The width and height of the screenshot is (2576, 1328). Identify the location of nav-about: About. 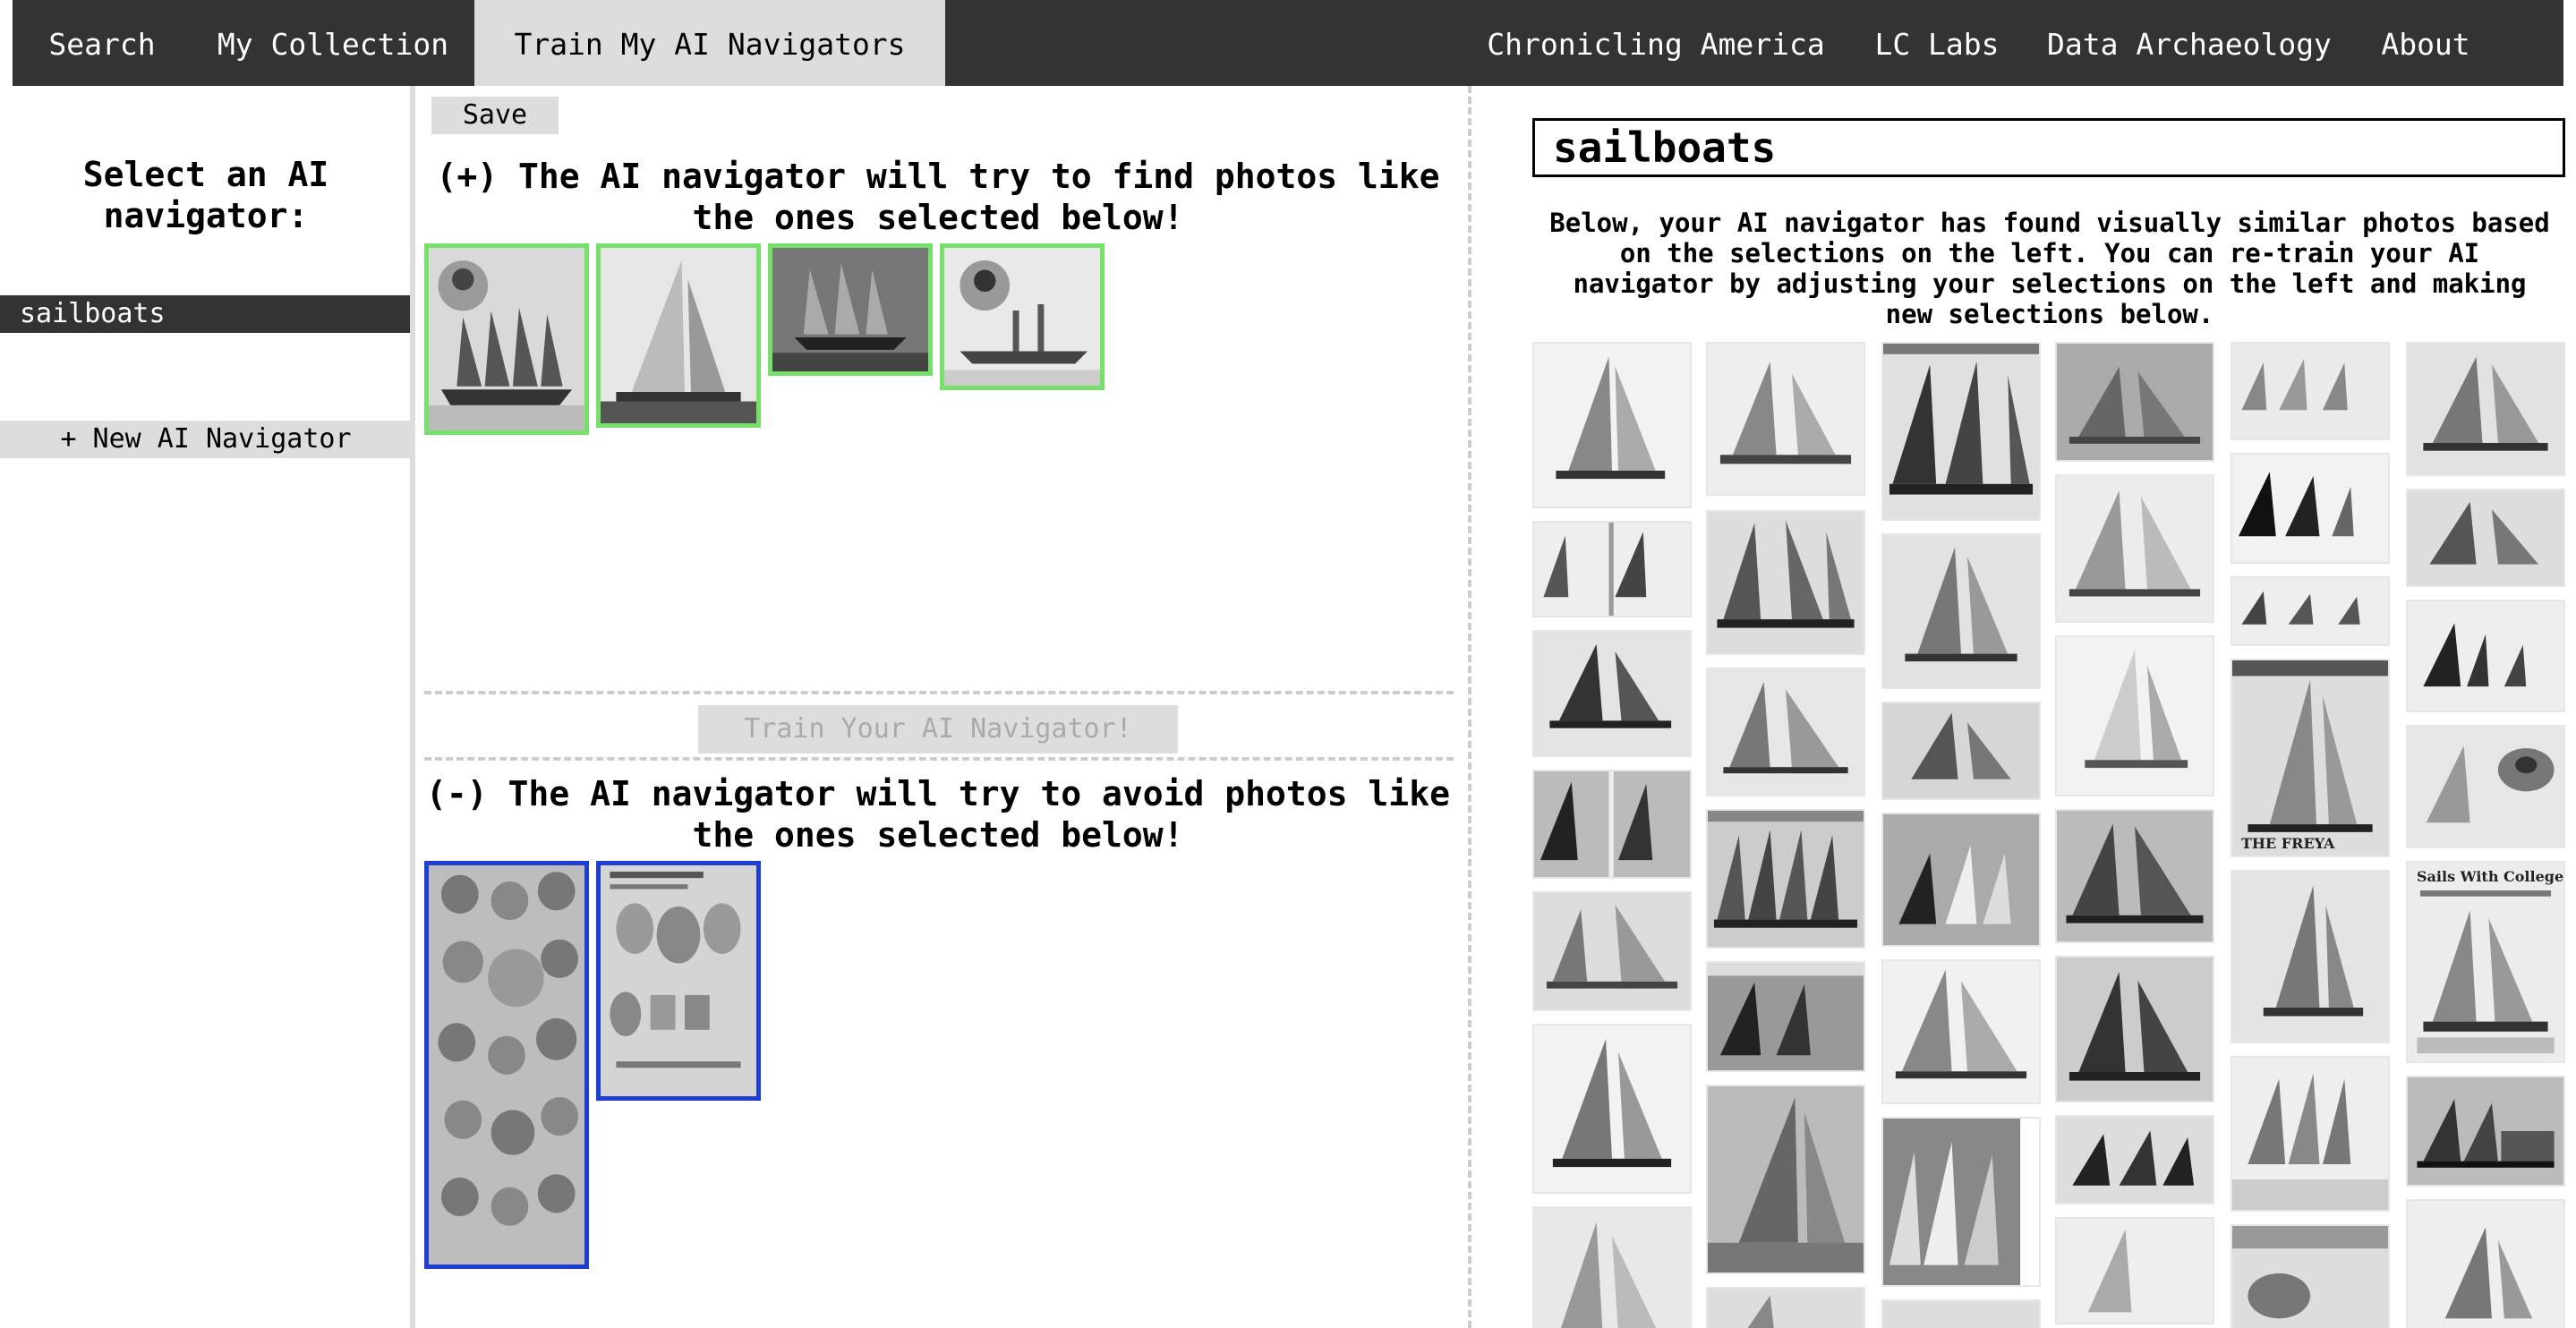
(2425, 43).